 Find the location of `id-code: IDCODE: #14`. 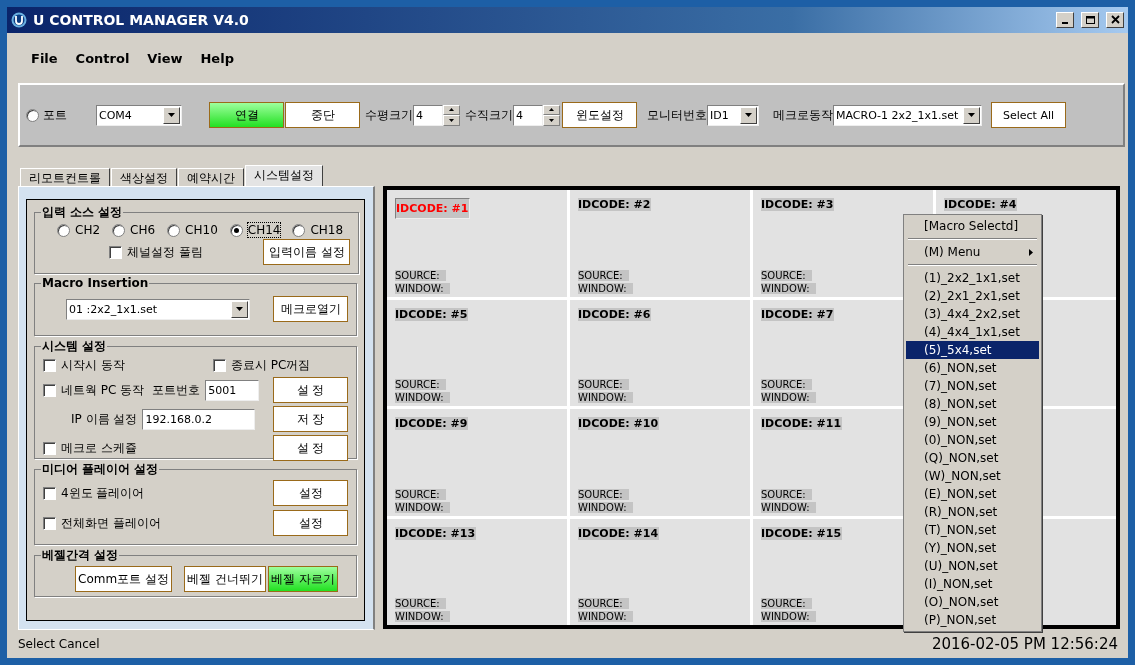

id-code: IDCODE: #14 is located at coordinates (619, 533).